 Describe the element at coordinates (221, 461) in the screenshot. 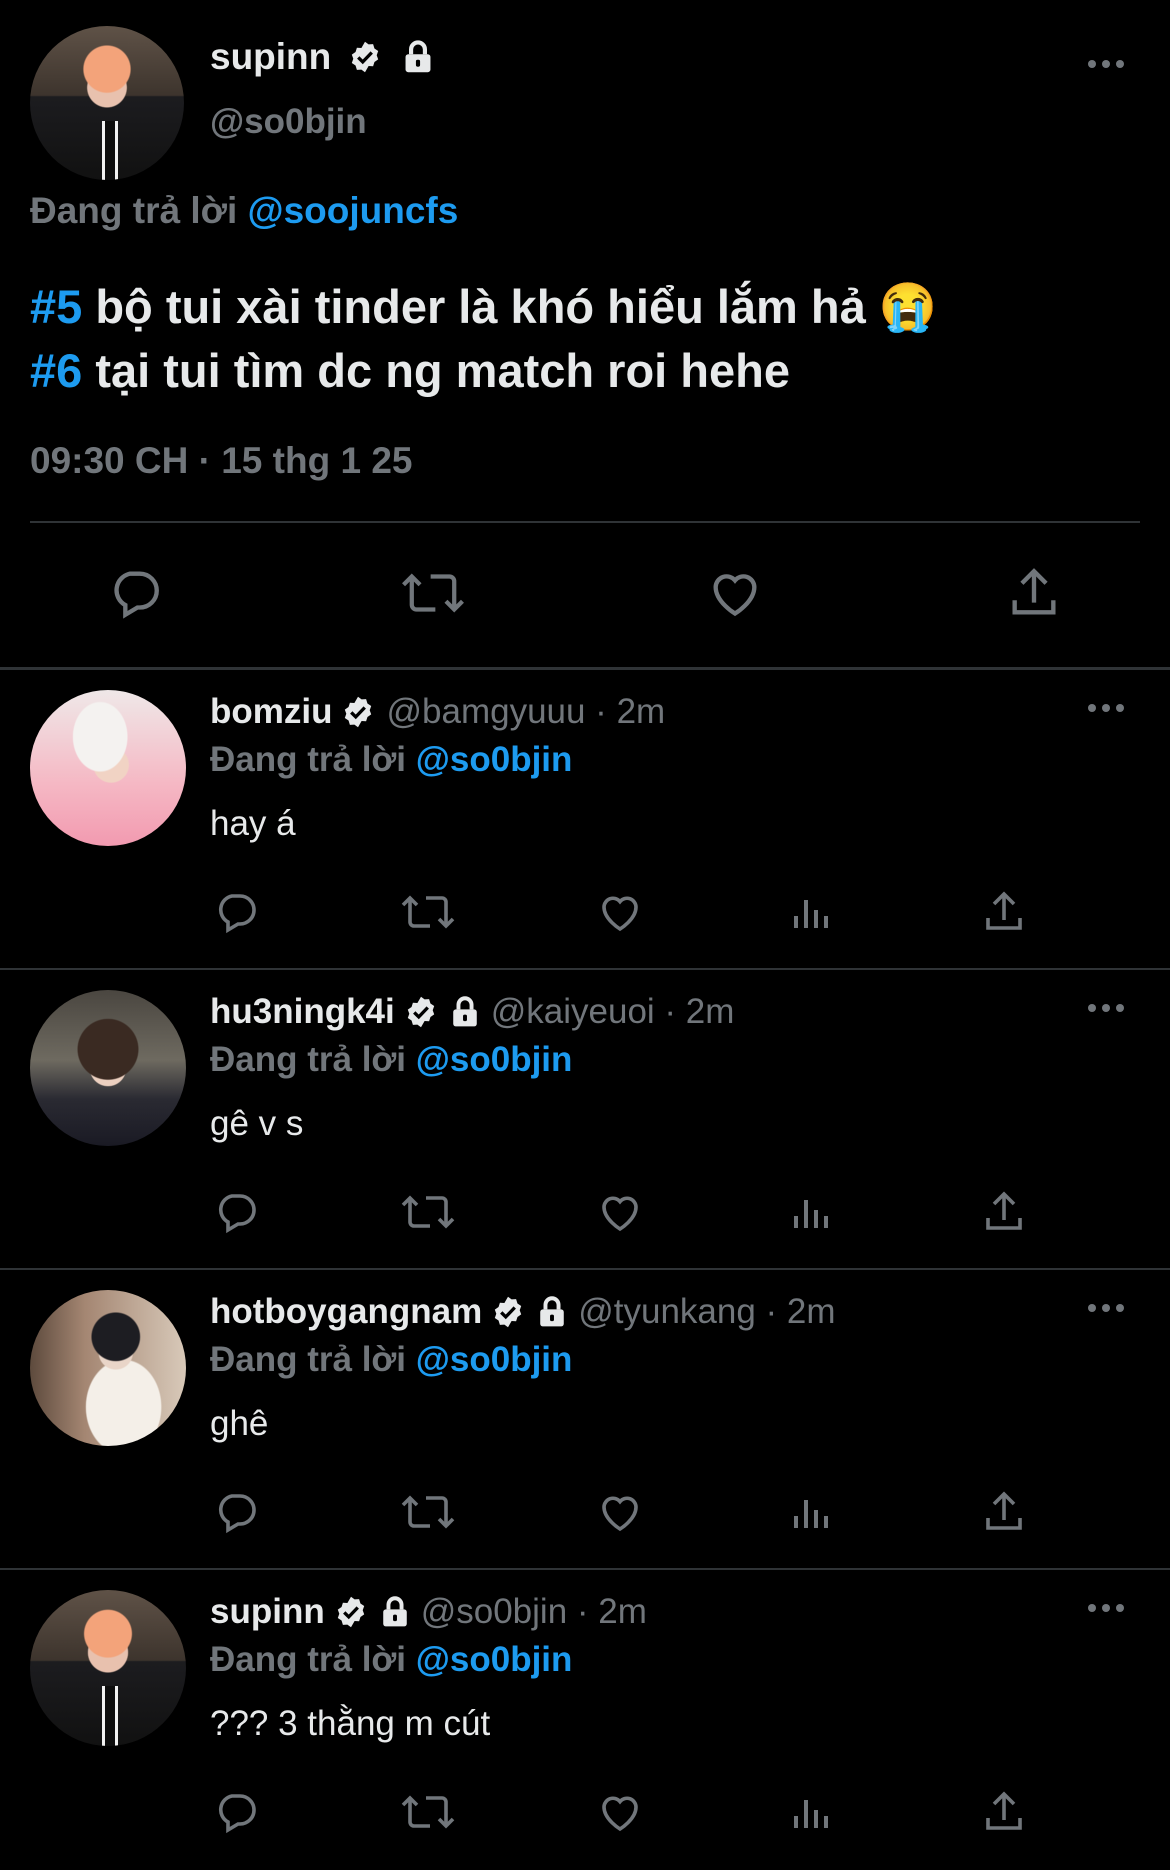

I see `tweet-timestamp: 09:30 CH · 15 thg 1 25` at that location.